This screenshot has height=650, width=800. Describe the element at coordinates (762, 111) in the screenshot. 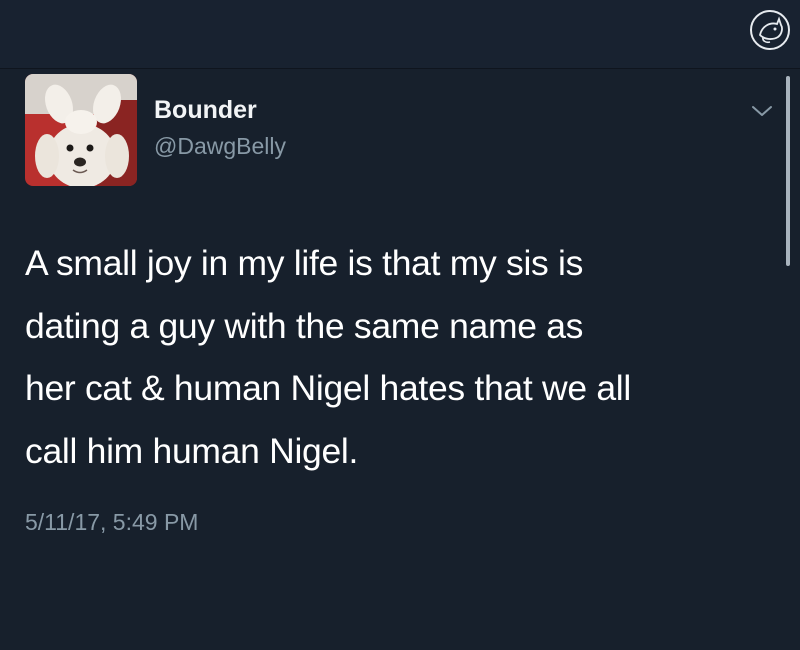

I see `chevron-down-icon` at that location.